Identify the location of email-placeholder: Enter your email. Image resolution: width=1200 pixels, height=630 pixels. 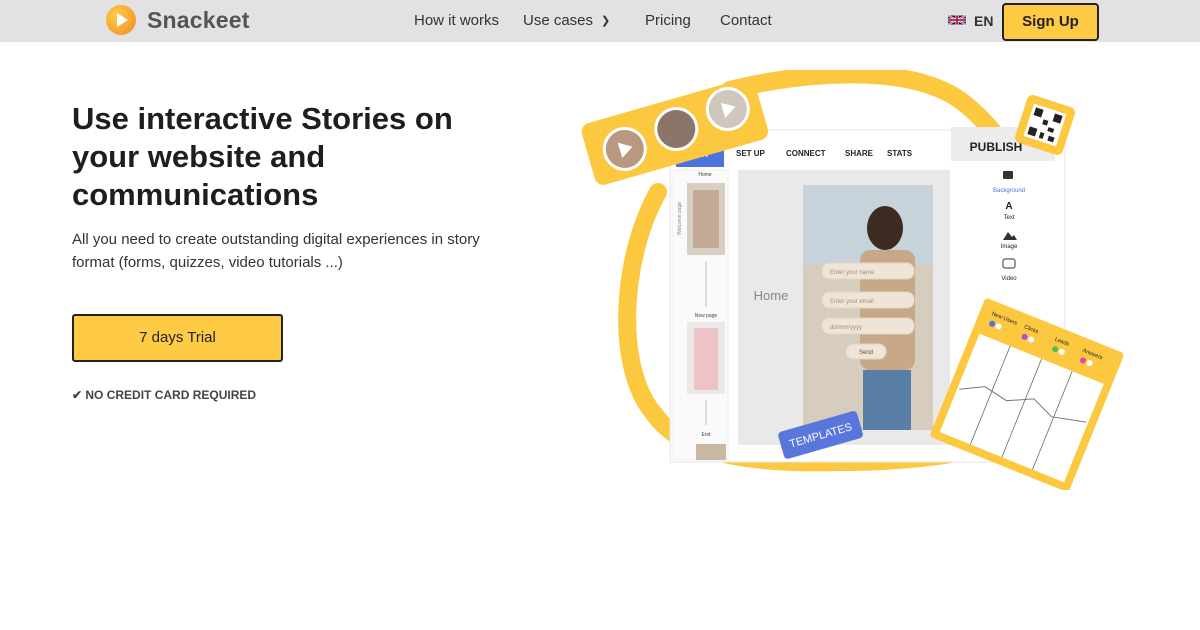
(852, 302).